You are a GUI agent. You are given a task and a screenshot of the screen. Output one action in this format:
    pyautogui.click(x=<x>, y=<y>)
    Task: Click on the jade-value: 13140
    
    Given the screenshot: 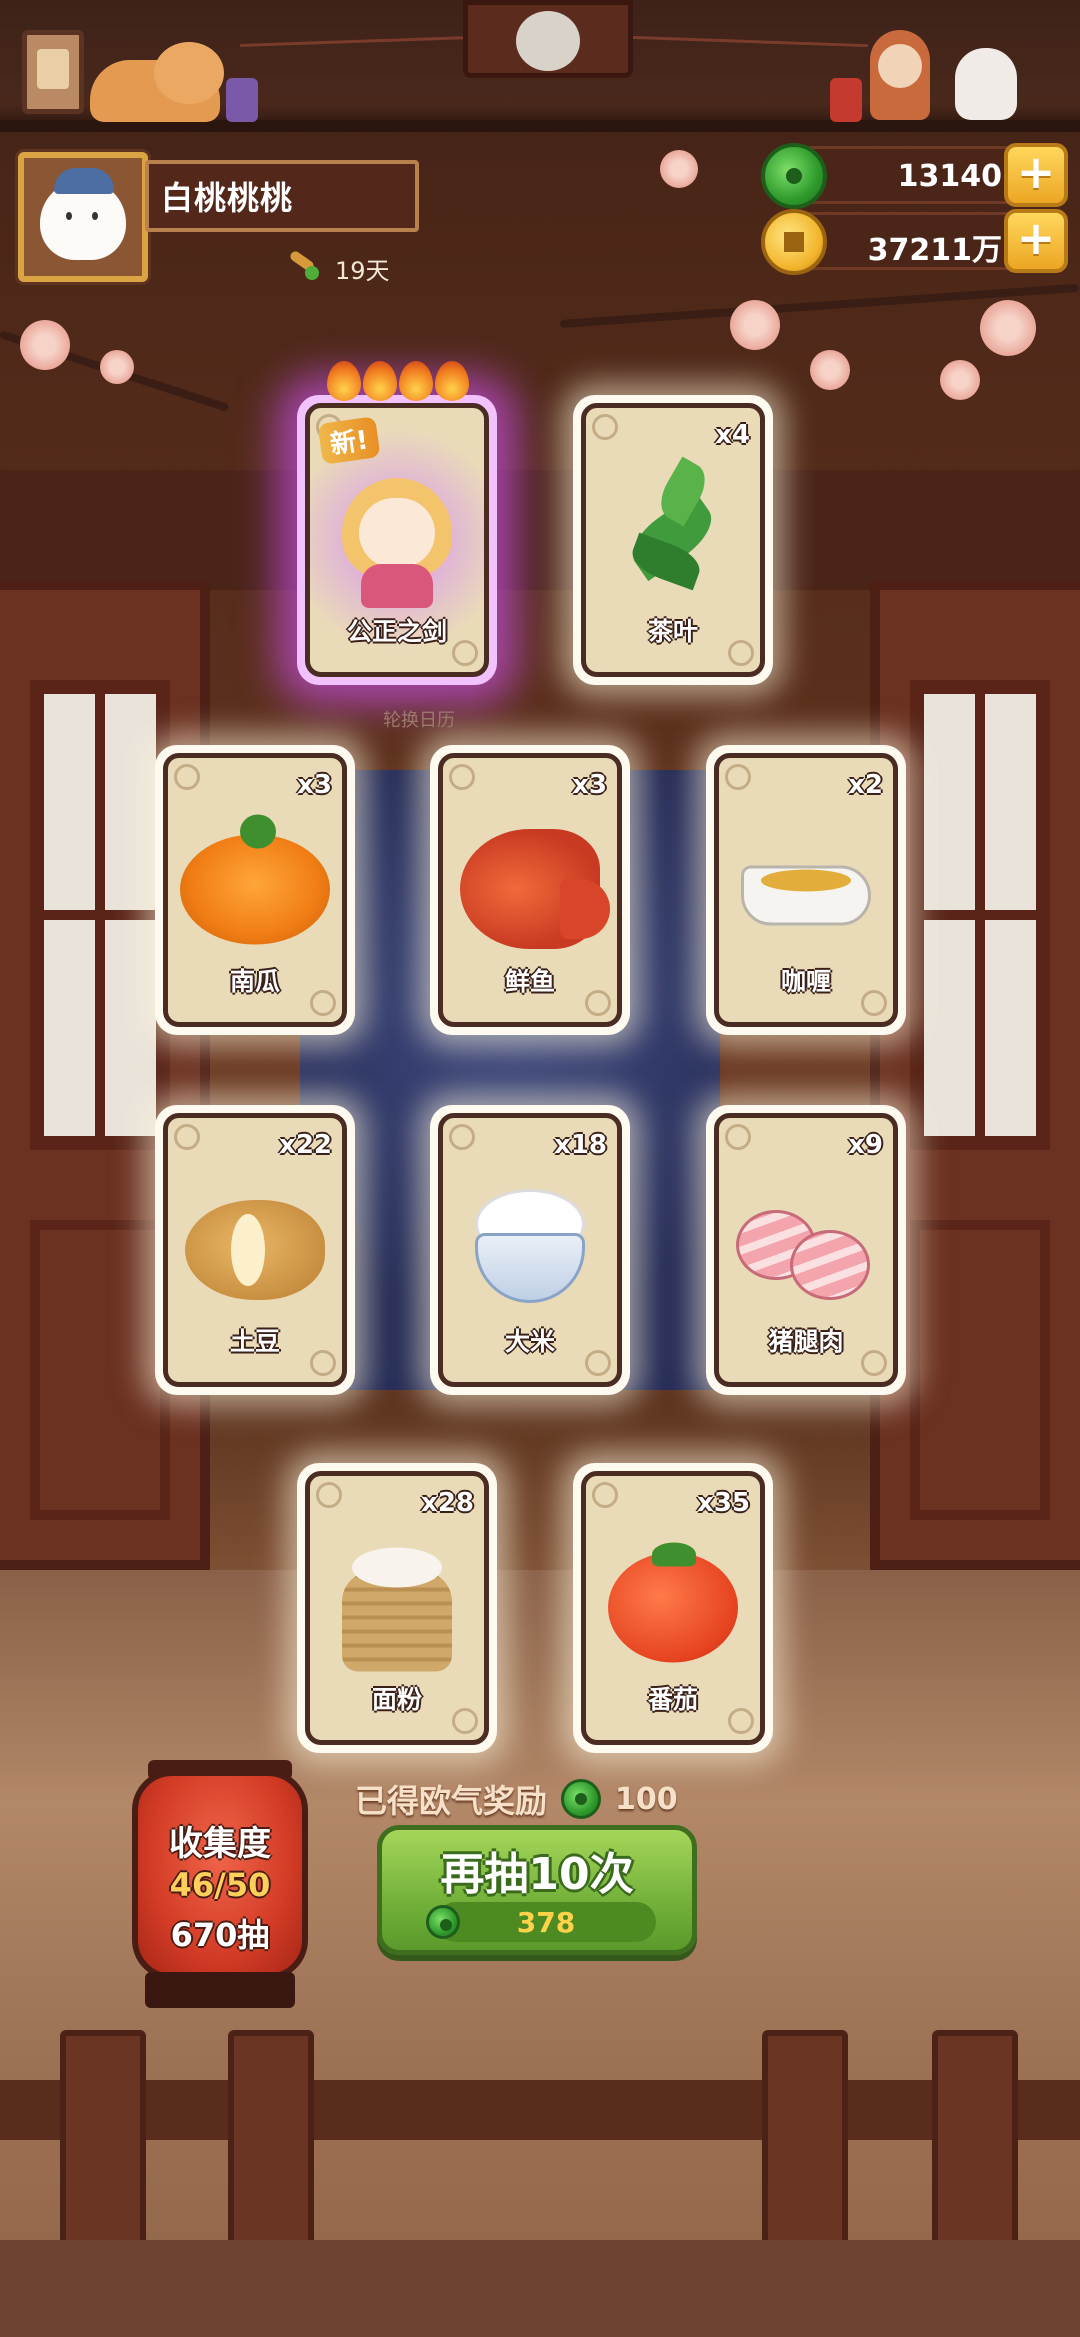 What is the action you would take?
    pyautogui.click(x=949, y=176)
    